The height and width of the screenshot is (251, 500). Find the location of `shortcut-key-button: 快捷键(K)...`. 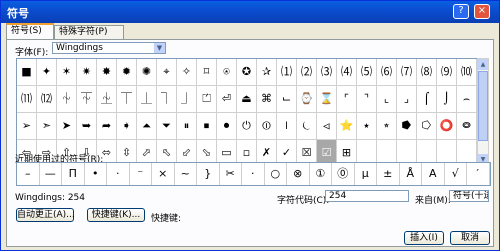

shortcut-key-button: 快捷键(K)... is located at coordinates (116, 215).